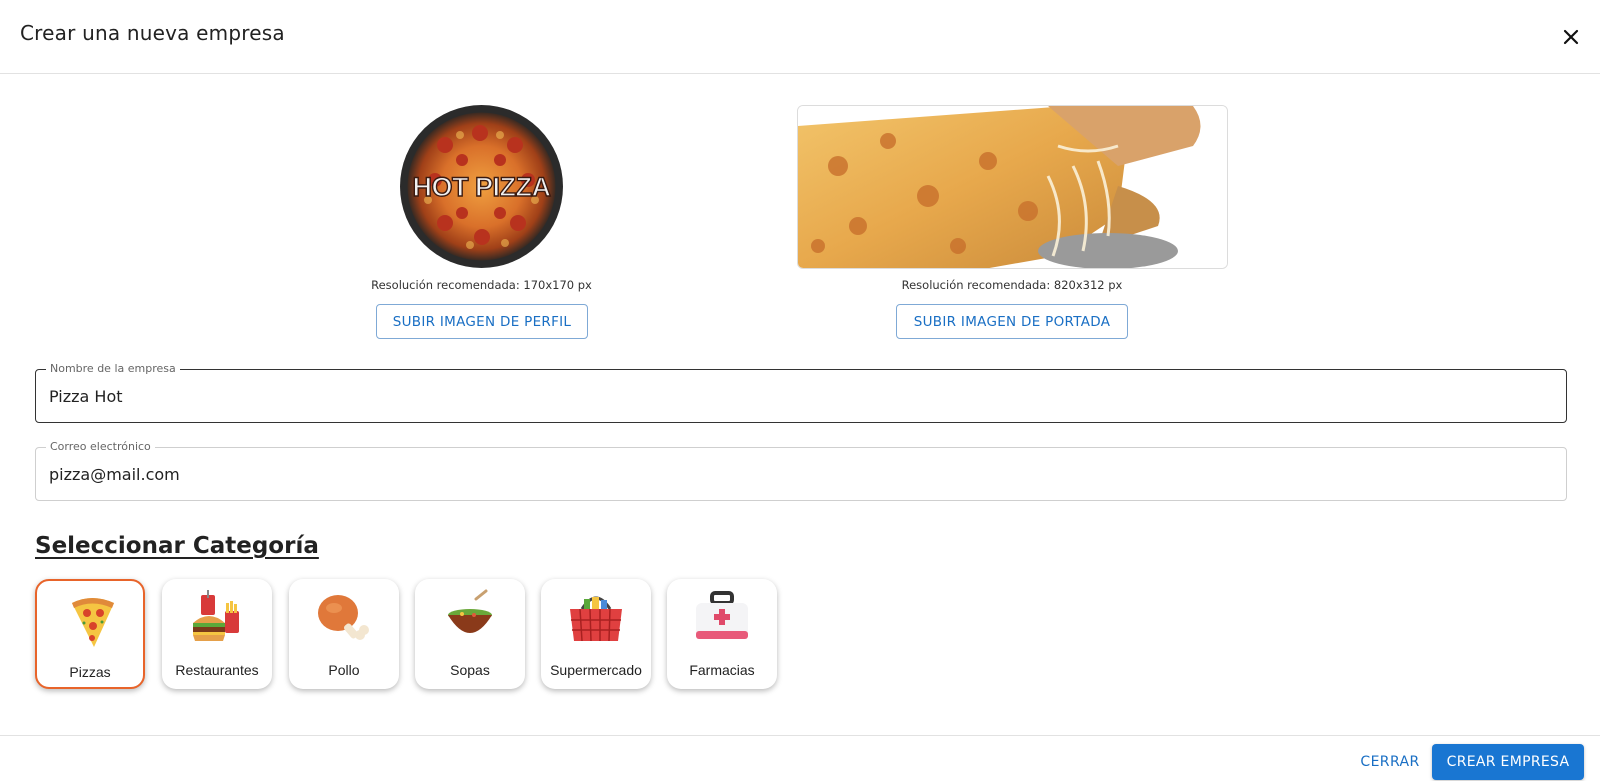 The image size is (1600, 781). What do you see at coordinates (217, 670) in the screenshot?
I see `category-label: Restaurantes` at bounding box center [217, 670].